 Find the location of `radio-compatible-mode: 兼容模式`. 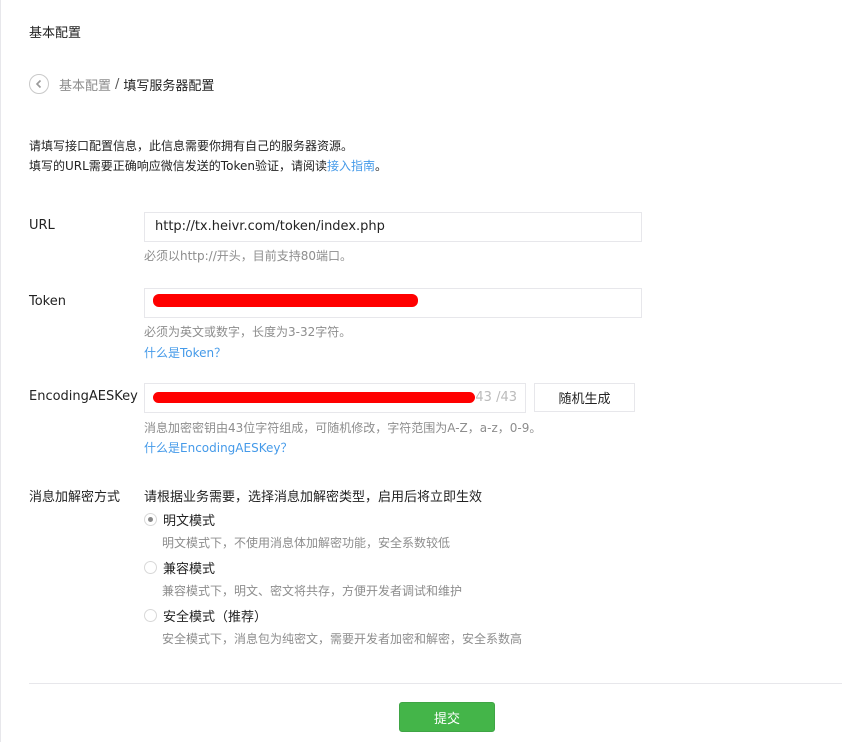

radio-compatible-mode: 兼容模式 is located at coordinates (179, 567).